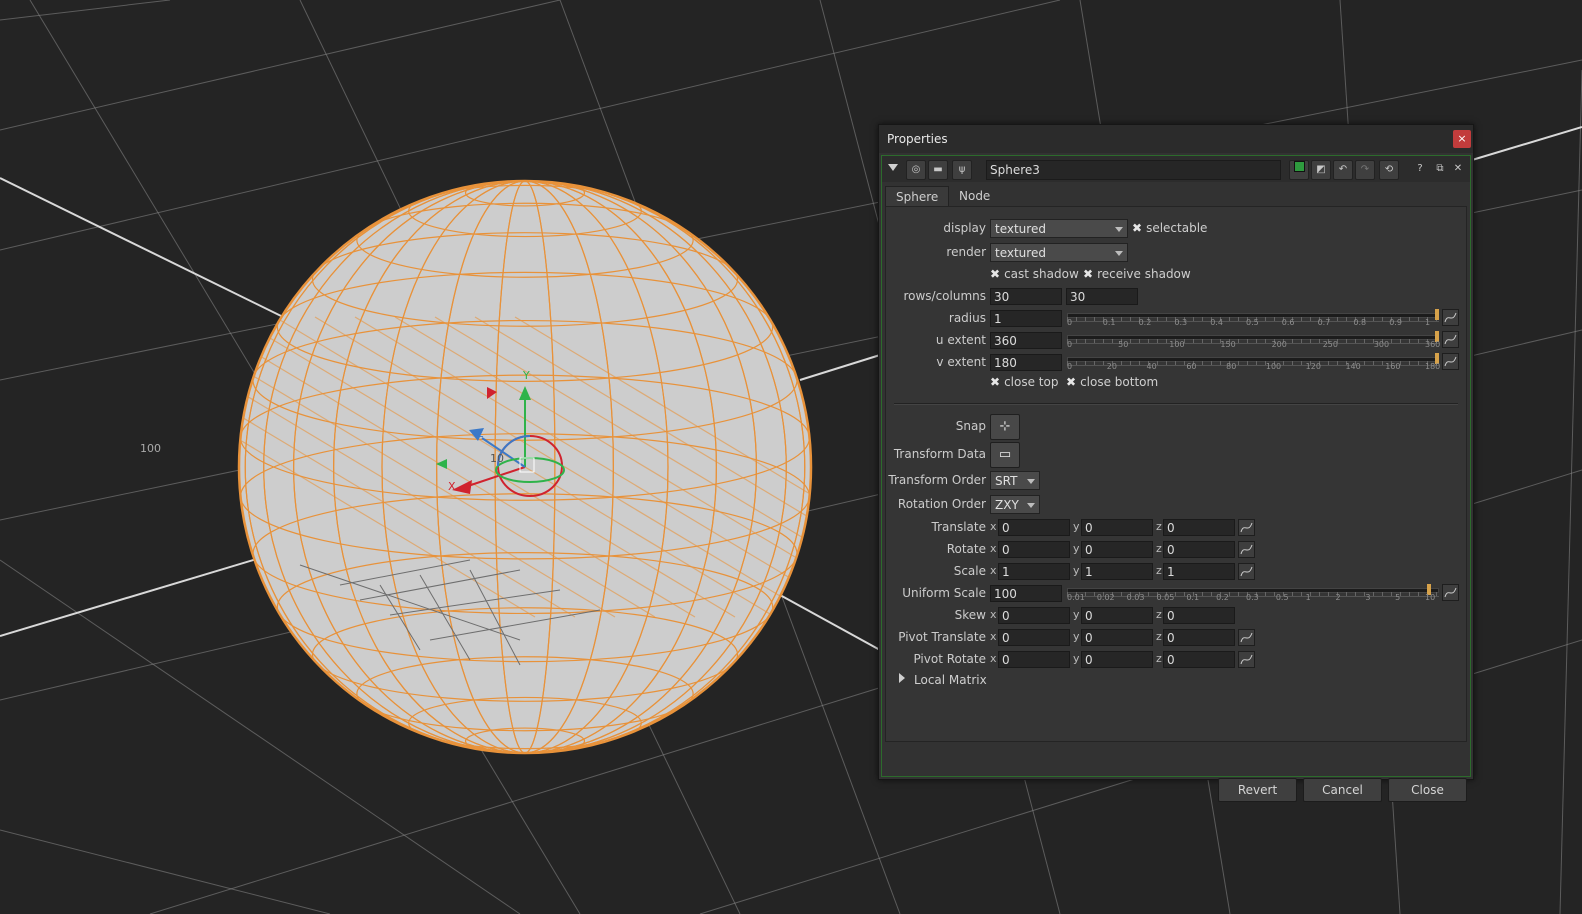  I want to click on v-extent-input: 180, so click(1026, 362).